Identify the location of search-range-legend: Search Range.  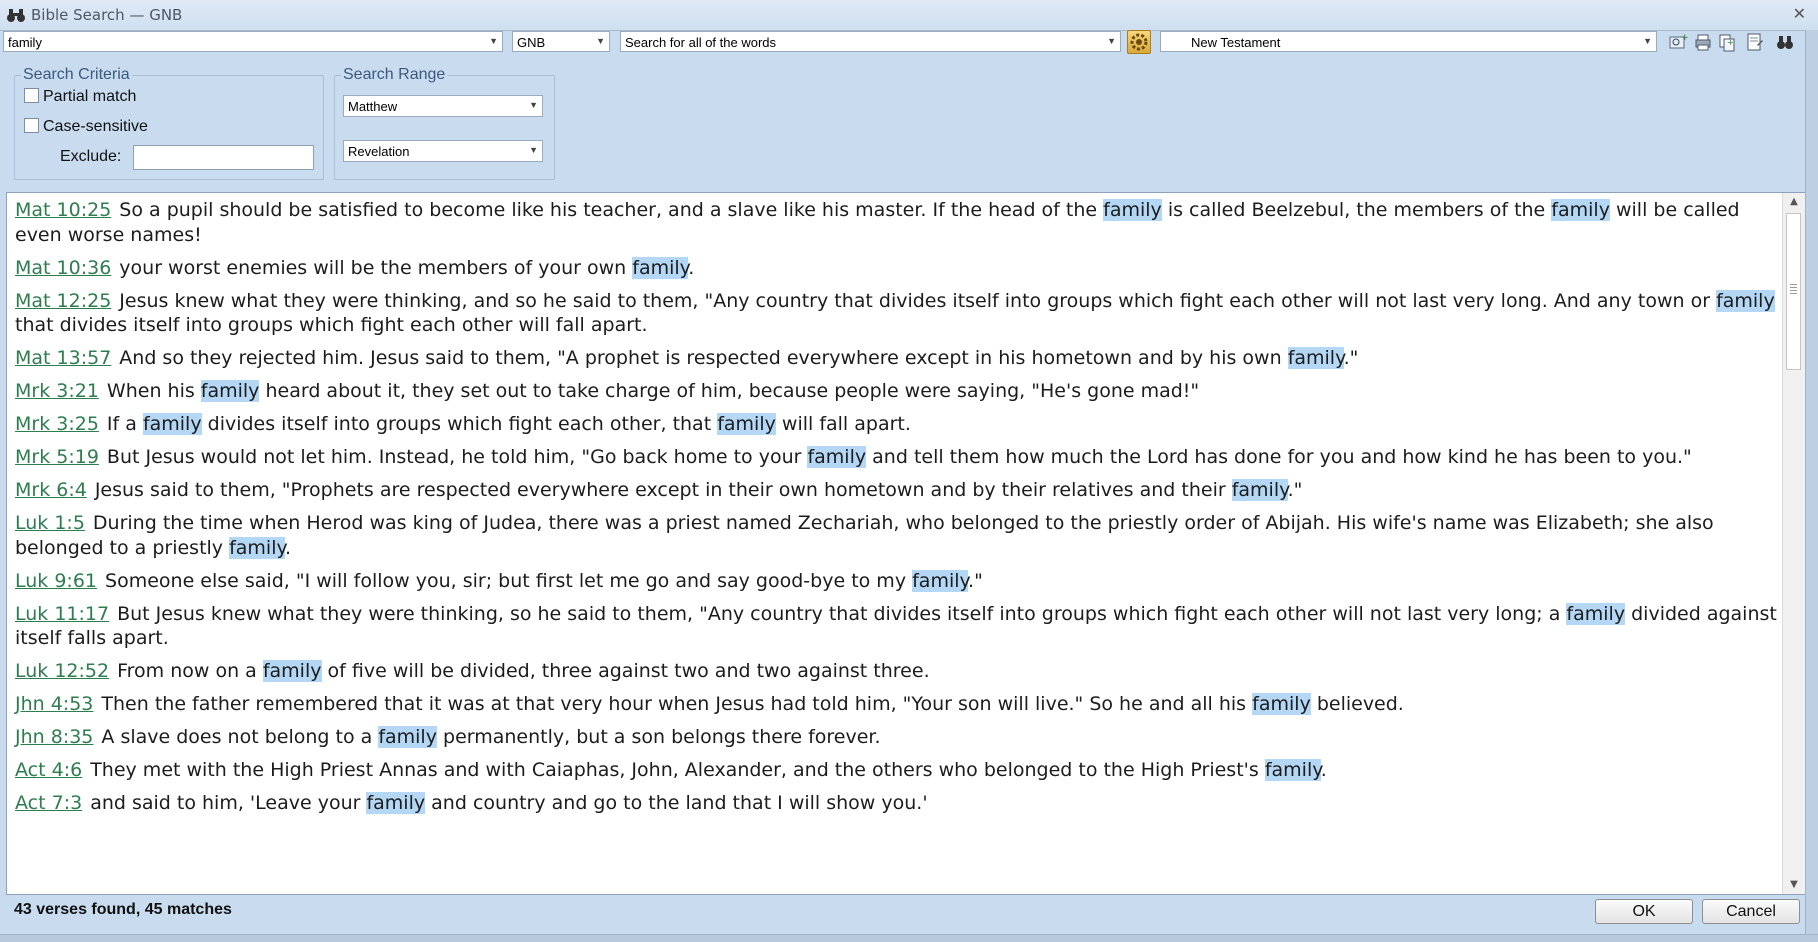
(394, 74).